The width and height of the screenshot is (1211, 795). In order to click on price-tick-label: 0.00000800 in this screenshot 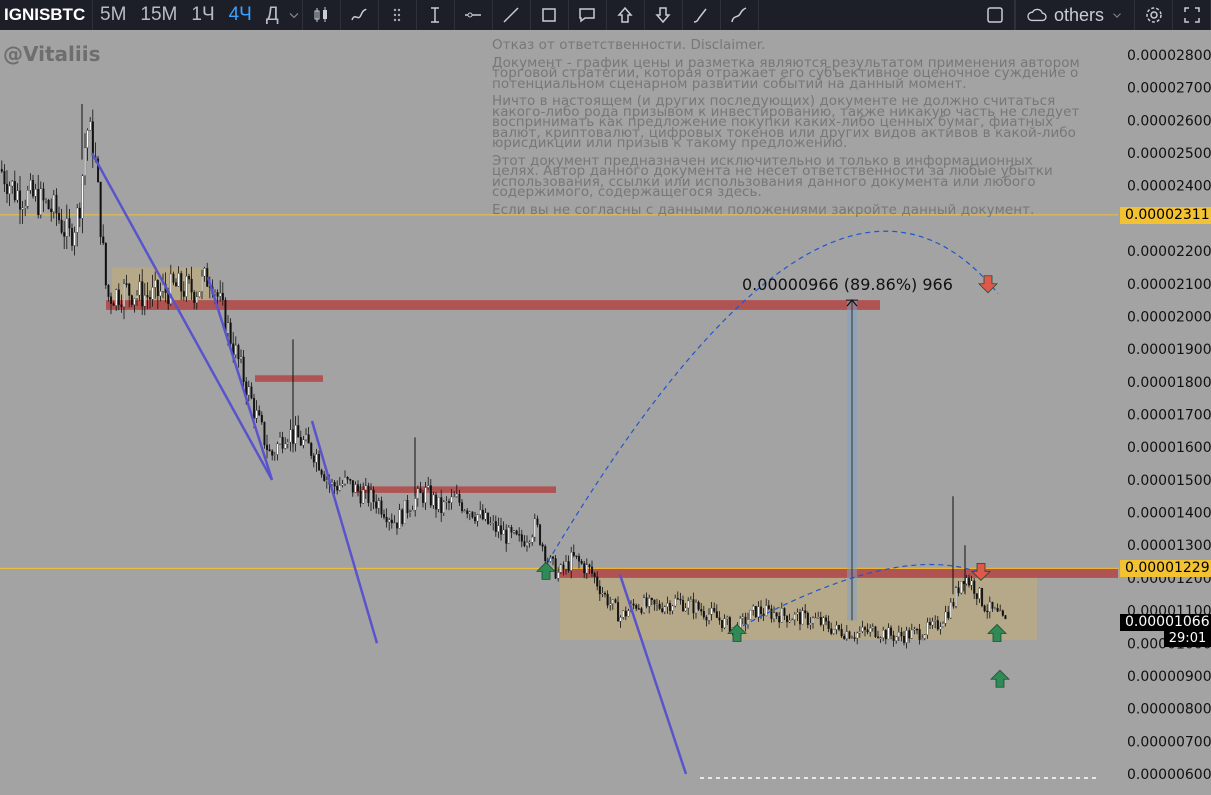, I will do `click(1169, 710)`.